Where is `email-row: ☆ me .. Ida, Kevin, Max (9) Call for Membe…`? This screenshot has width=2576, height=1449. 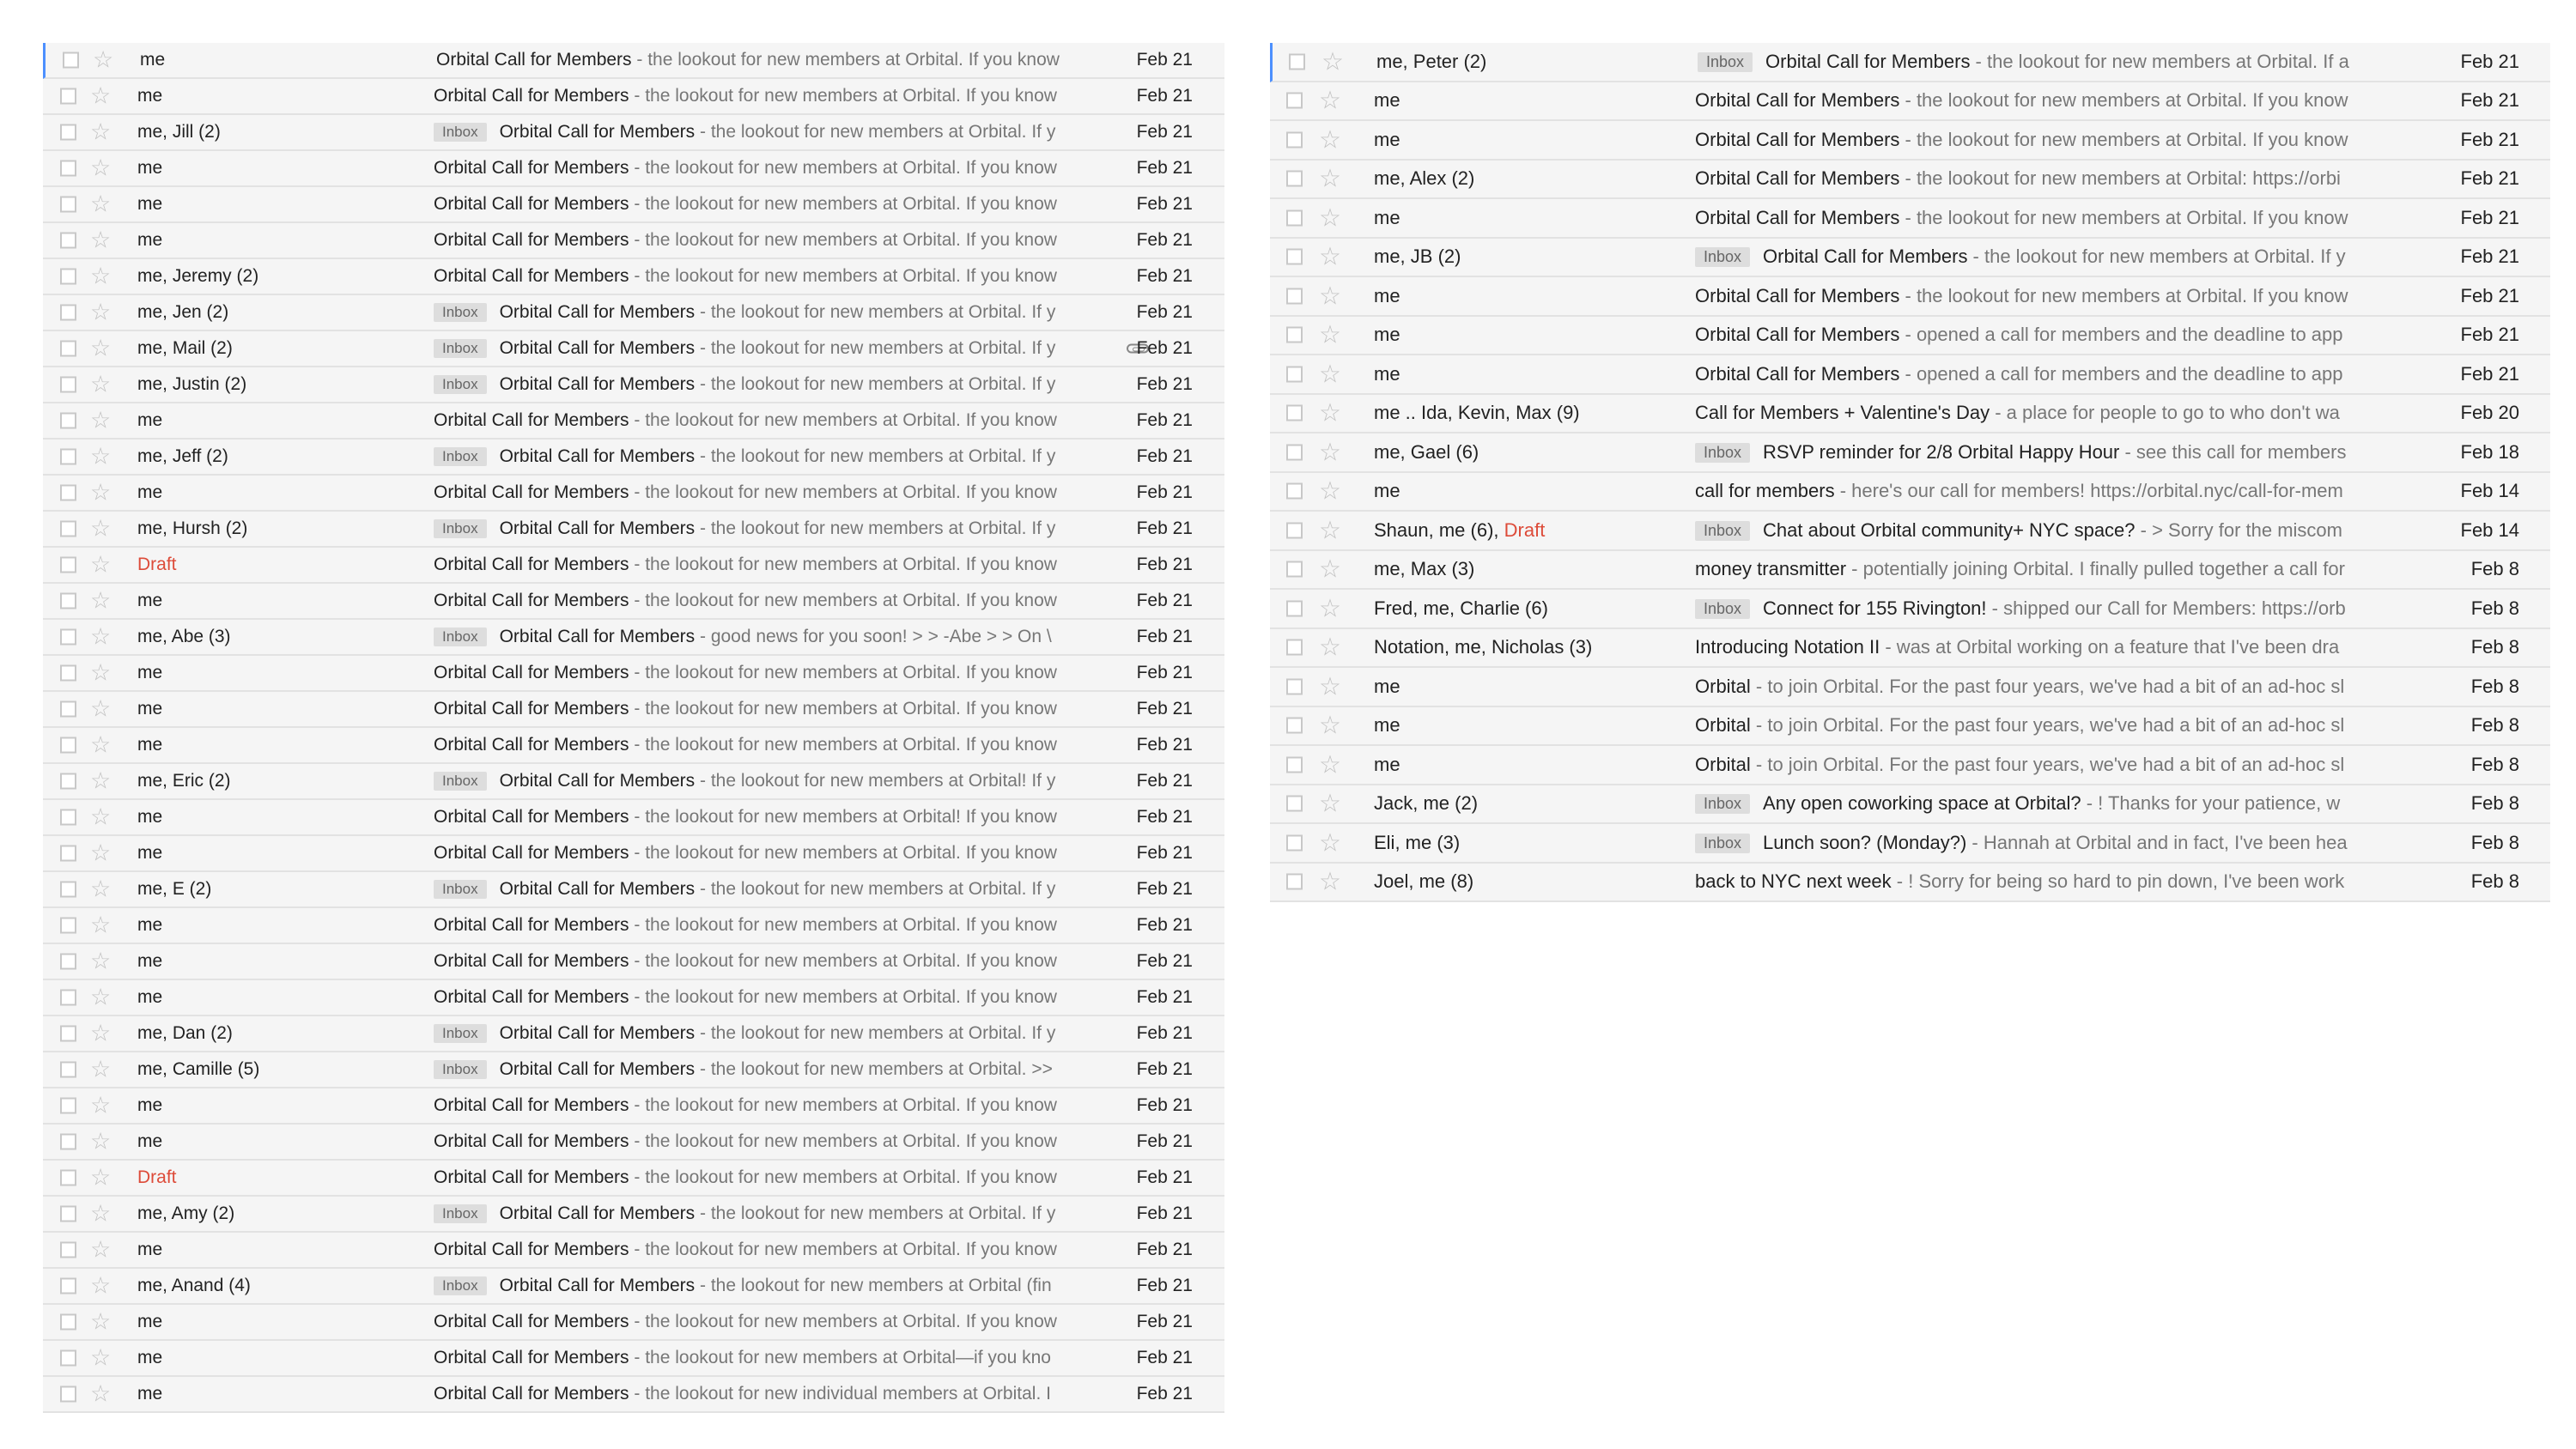
email-row: ☆ me .. Ida, Kevin, Max (9) Call for Membe… is located at coordinates (1910, 414).